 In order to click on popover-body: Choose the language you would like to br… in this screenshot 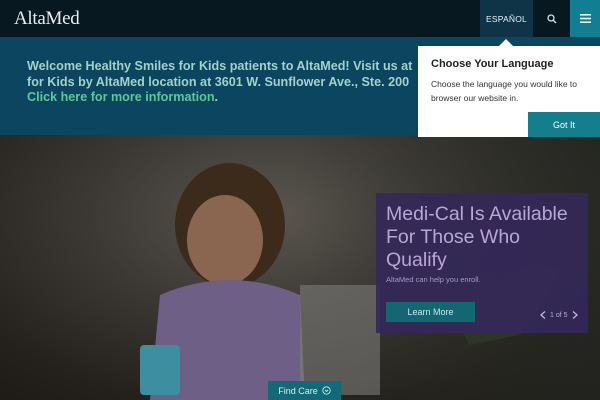, I will do `click(504, 91)`.